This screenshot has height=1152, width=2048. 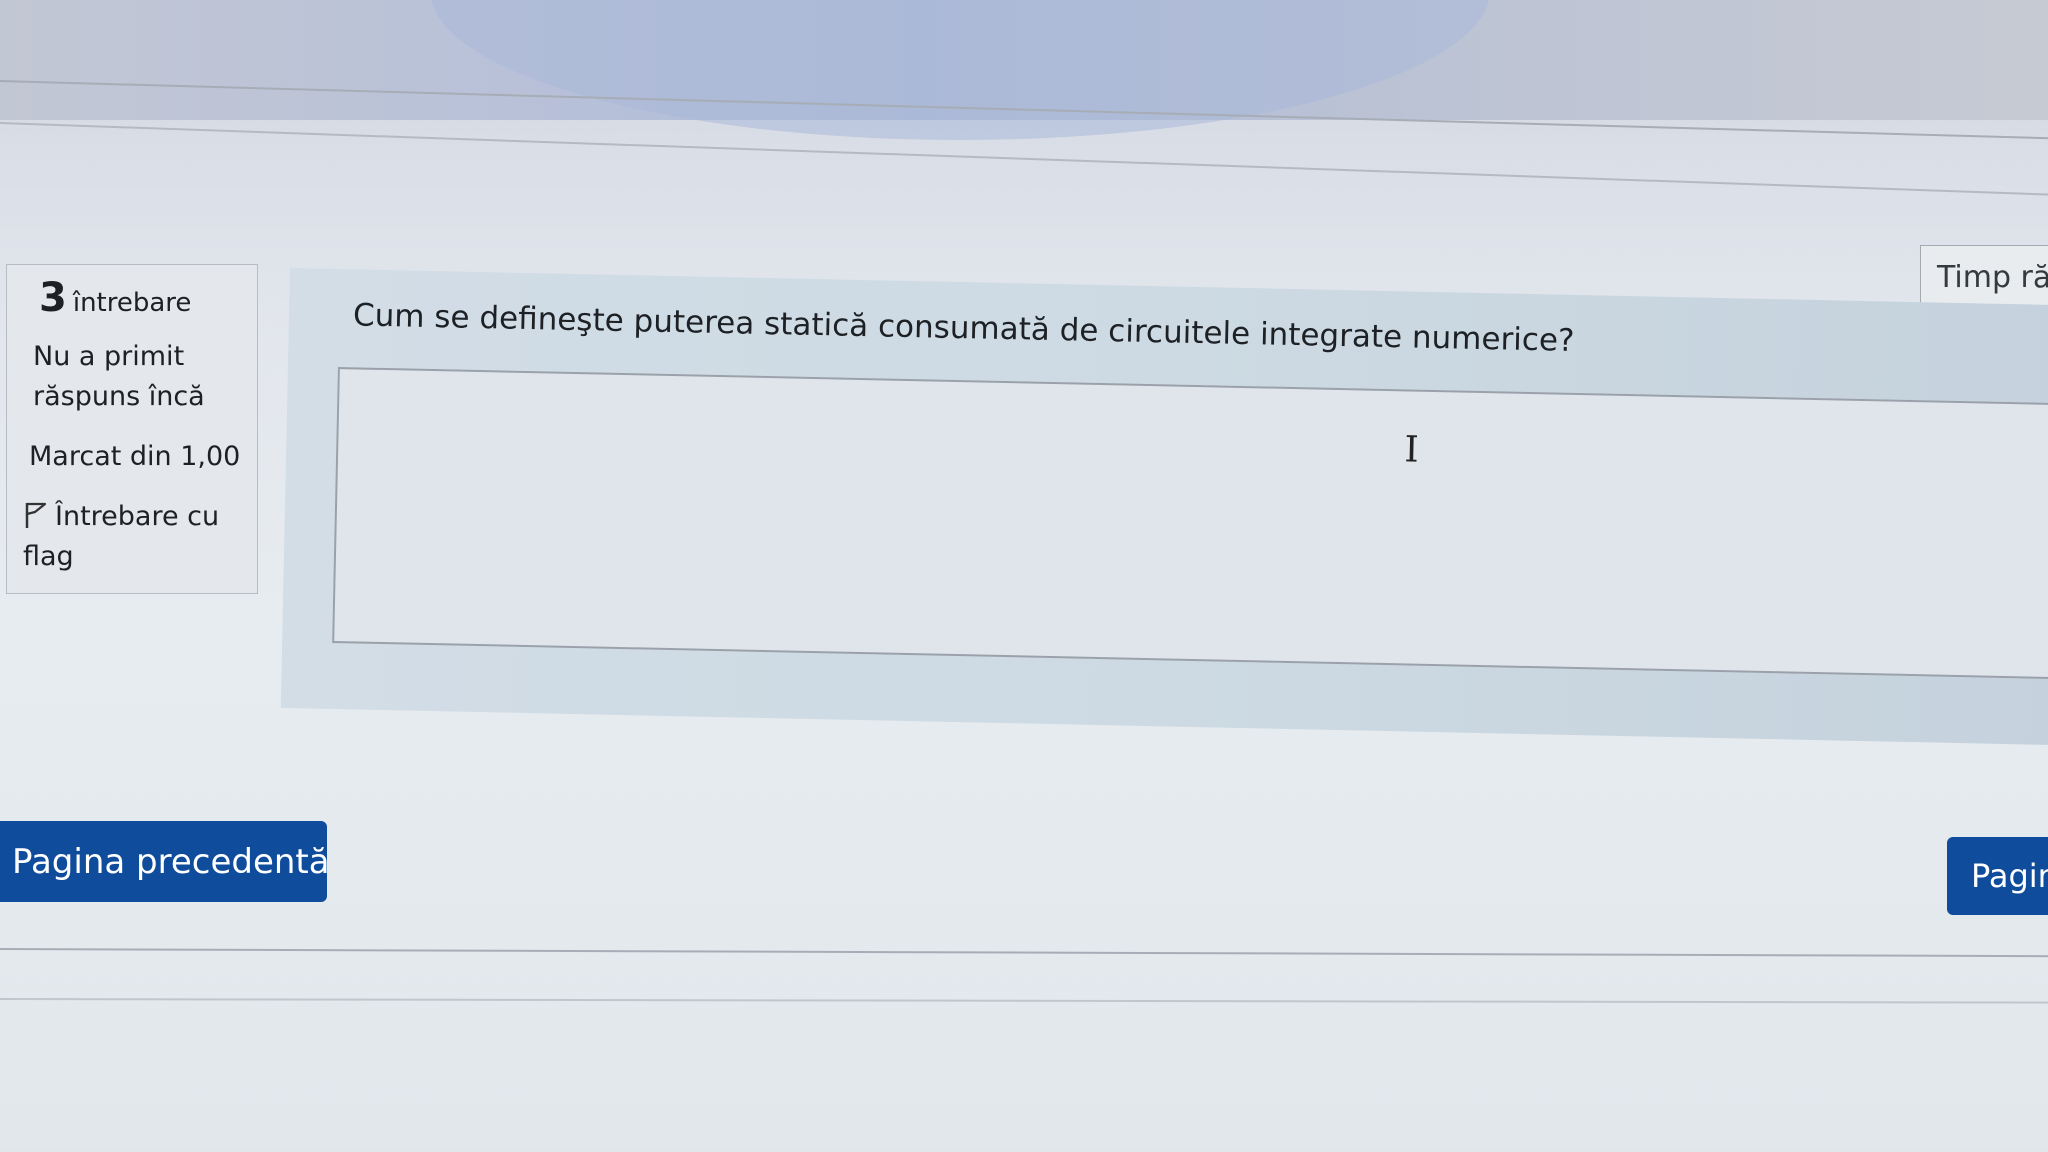 What do you see at coordinates (1997, 876) in the screenshot?
I see `next-page-button: Pagin` at bounding box center [1997, 876].